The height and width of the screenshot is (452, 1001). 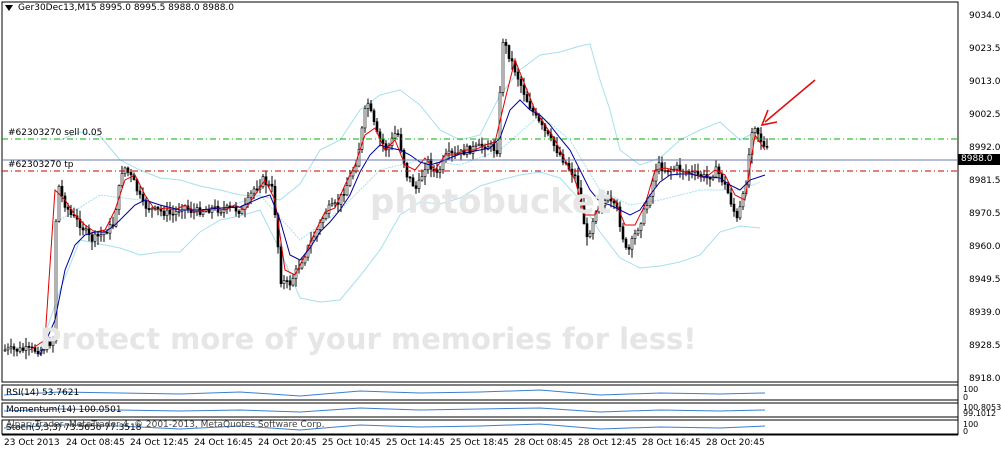 What do you see at coordinates (985, 115) in the screenshot?
I see `price-axis-label: 9002.5` at bounding box center [985, 115].